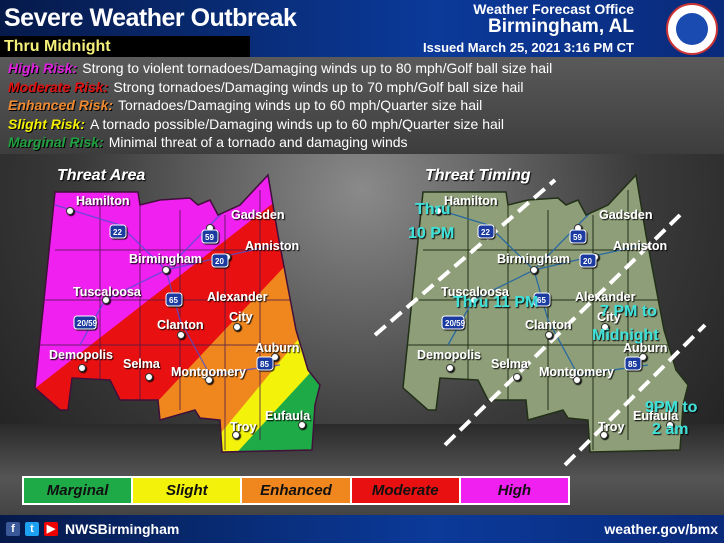  Describe the element at coordinates (433, 209) in the screenshot. I see `timing-label: Thru` at that location.